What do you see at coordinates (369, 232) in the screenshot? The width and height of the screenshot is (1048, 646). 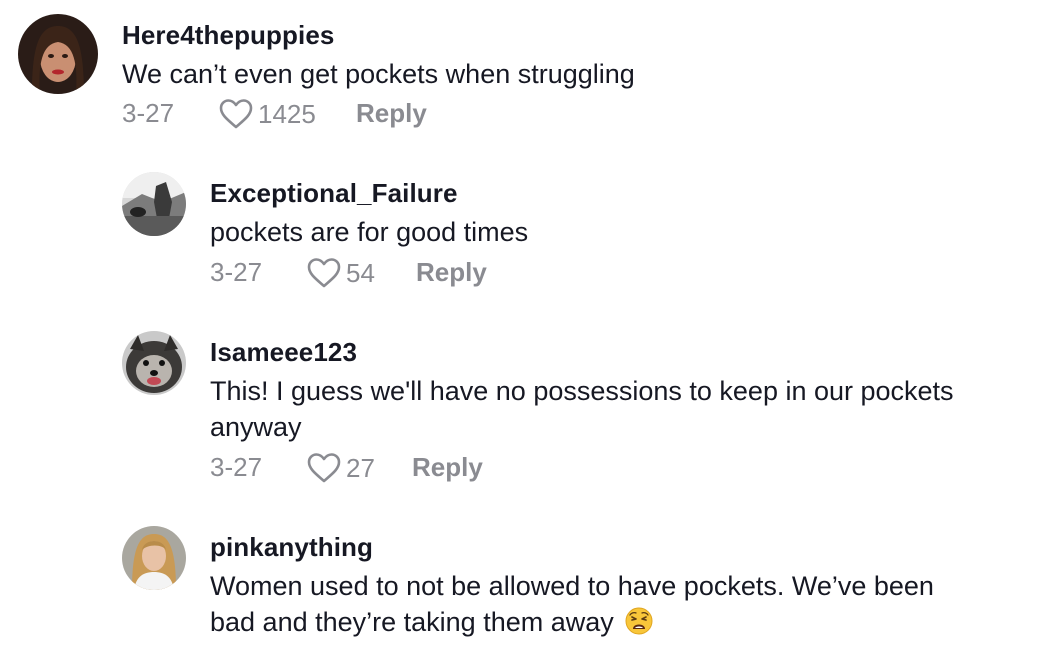 I see `comment-text: pockets are for good times` at bounding box center [369, 232].